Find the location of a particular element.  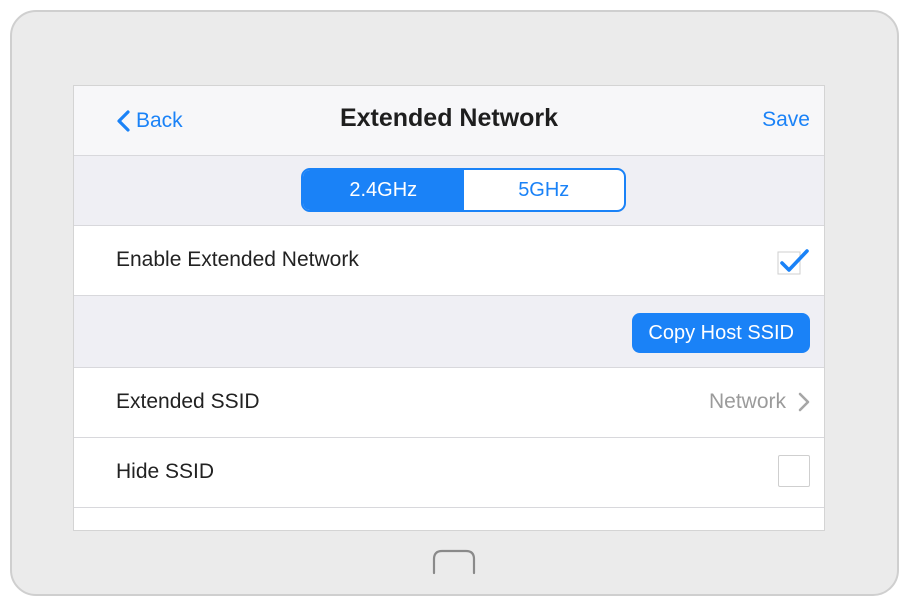

copy-host-ssid-row: Copy Host SSID is located at coordinates (449, 332).